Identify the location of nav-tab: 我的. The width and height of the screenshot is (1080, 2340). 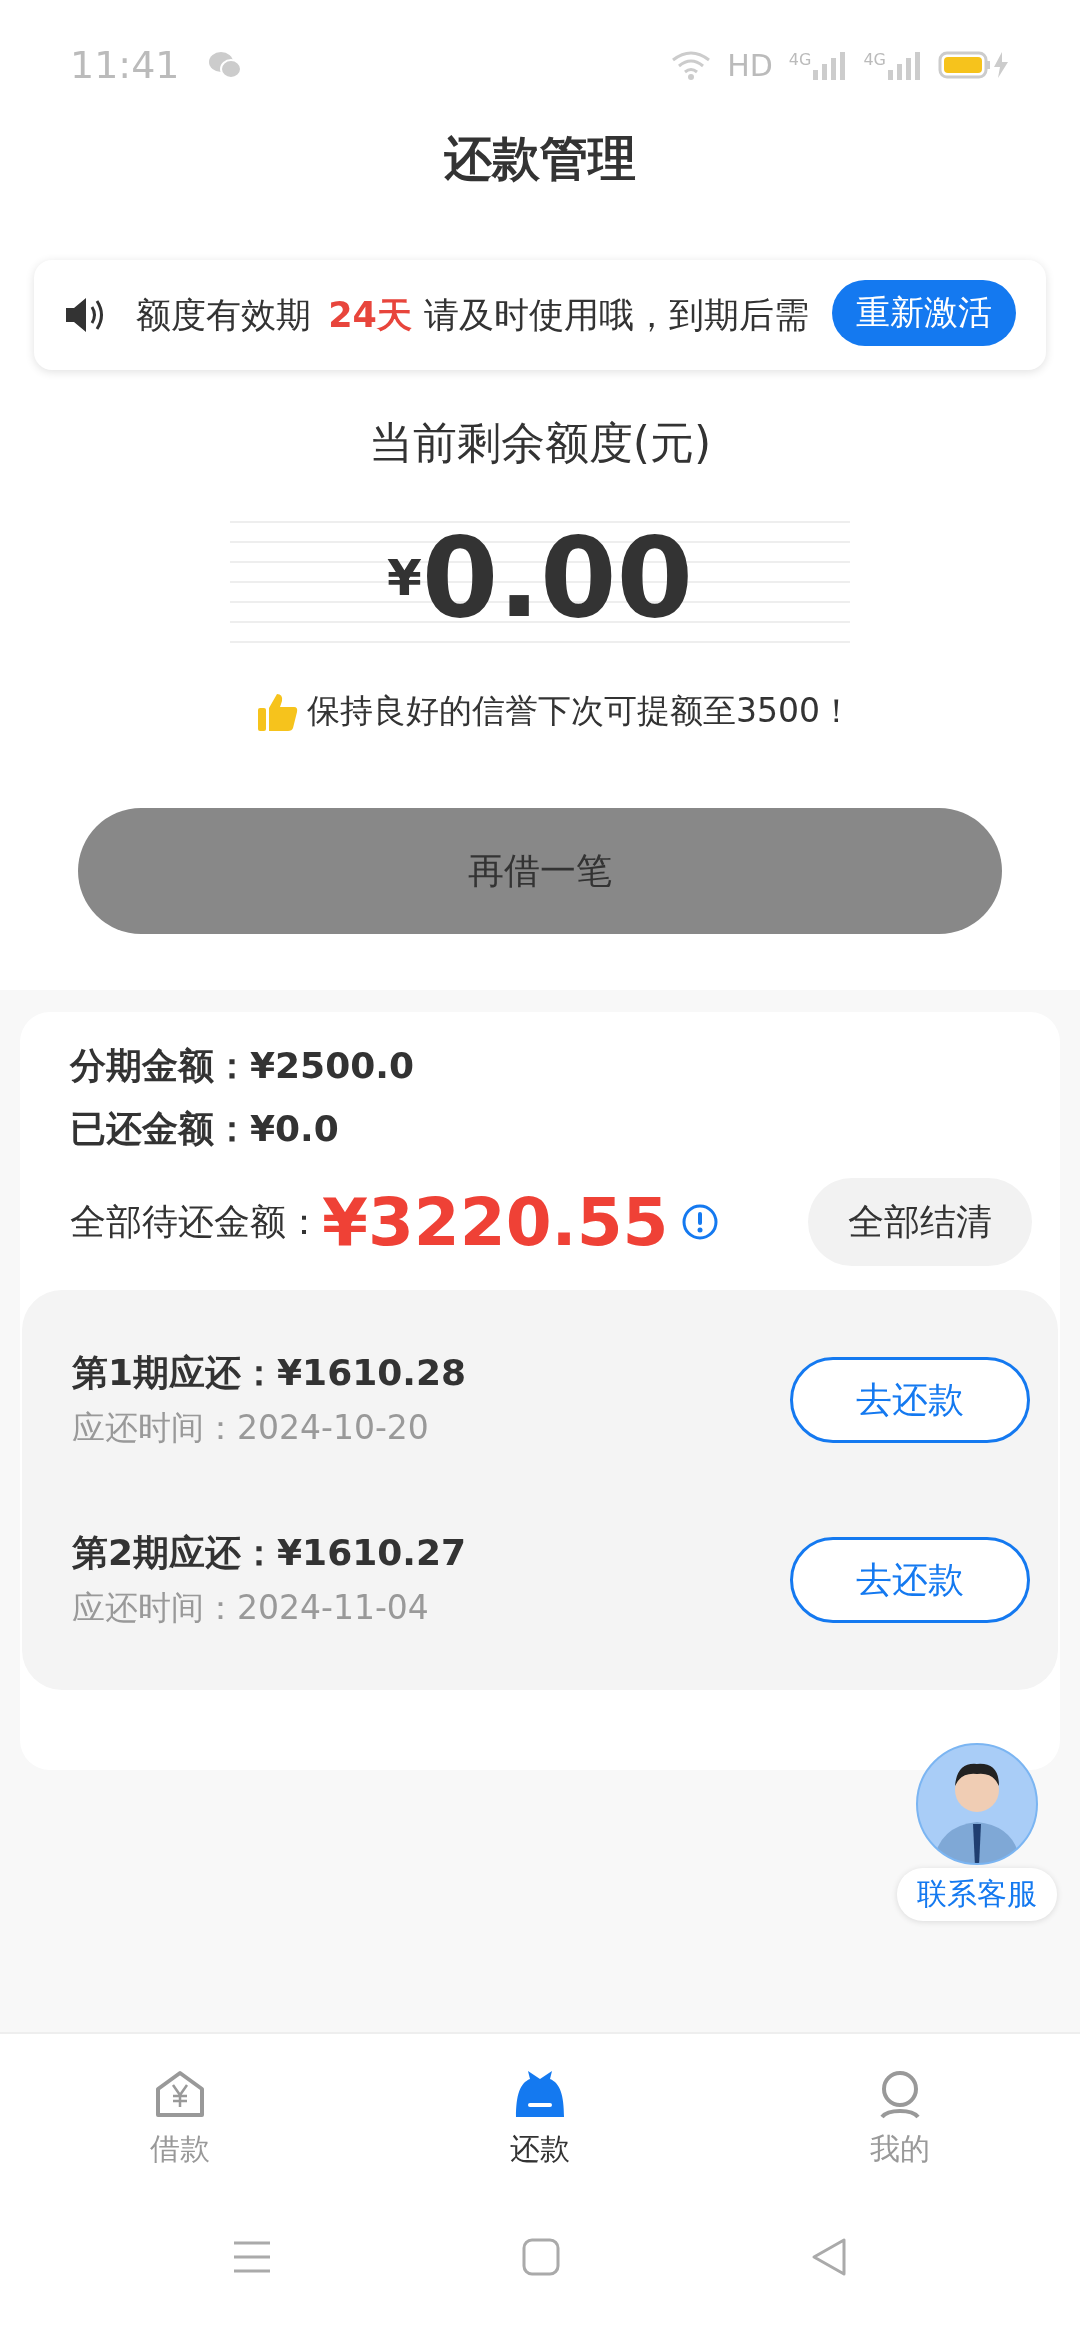
(900, 2119).